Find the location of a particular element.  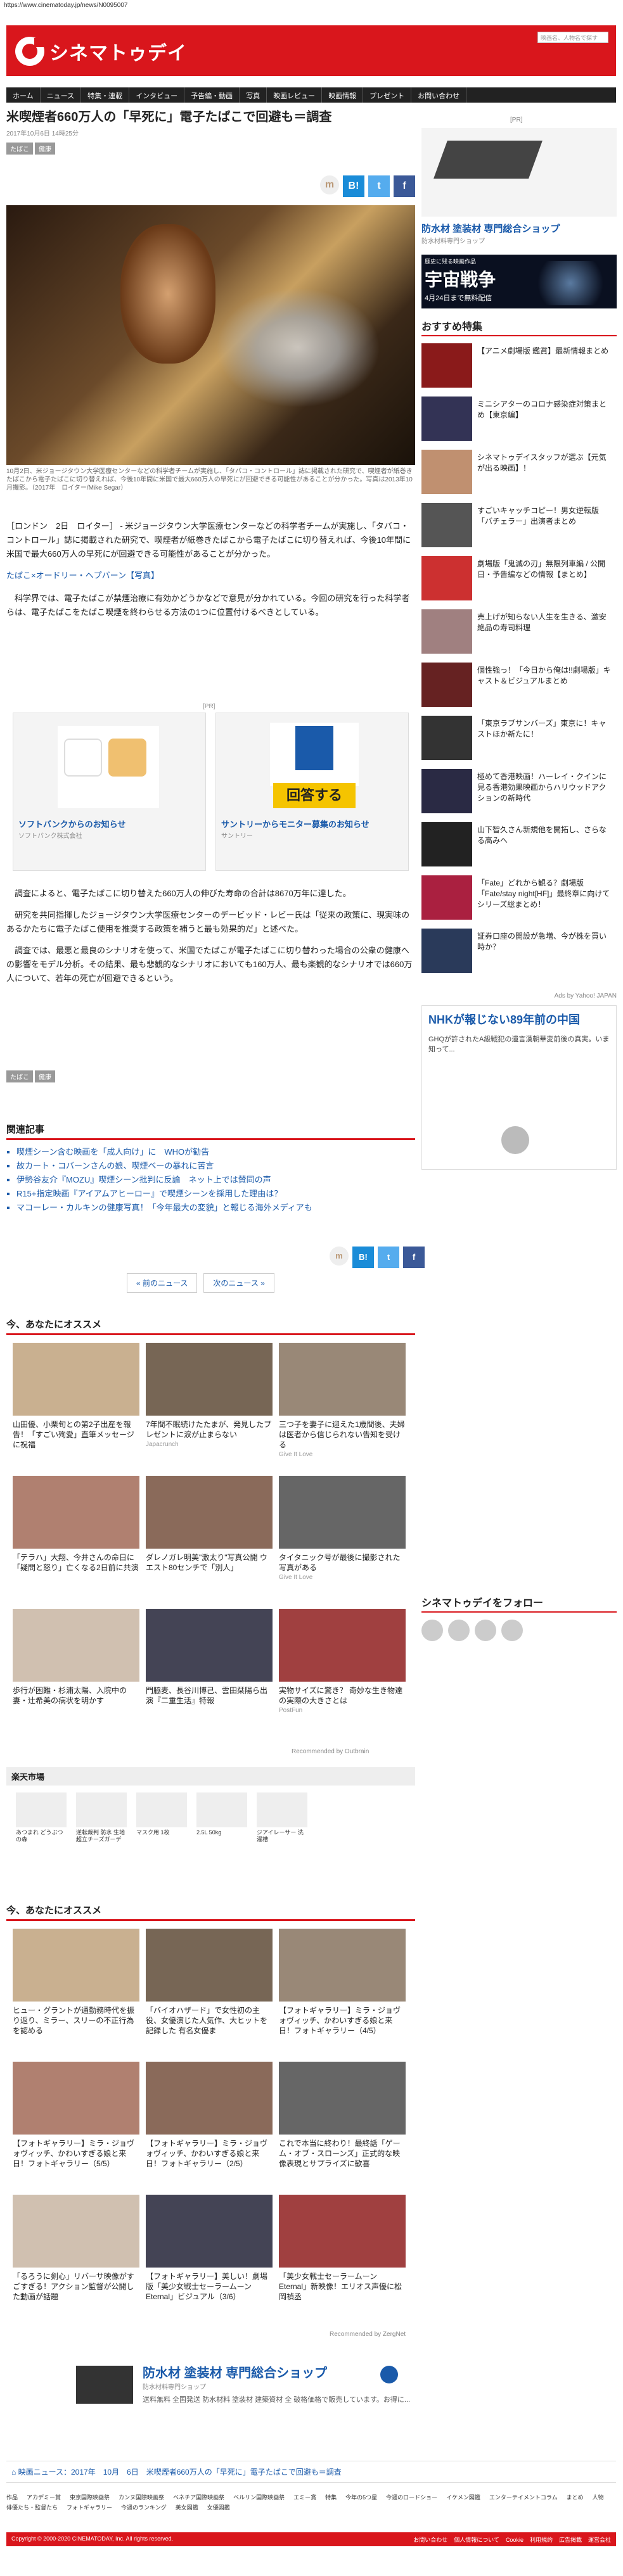

site-logo: シネマトゥデイ is located at coordinates (101, 51).